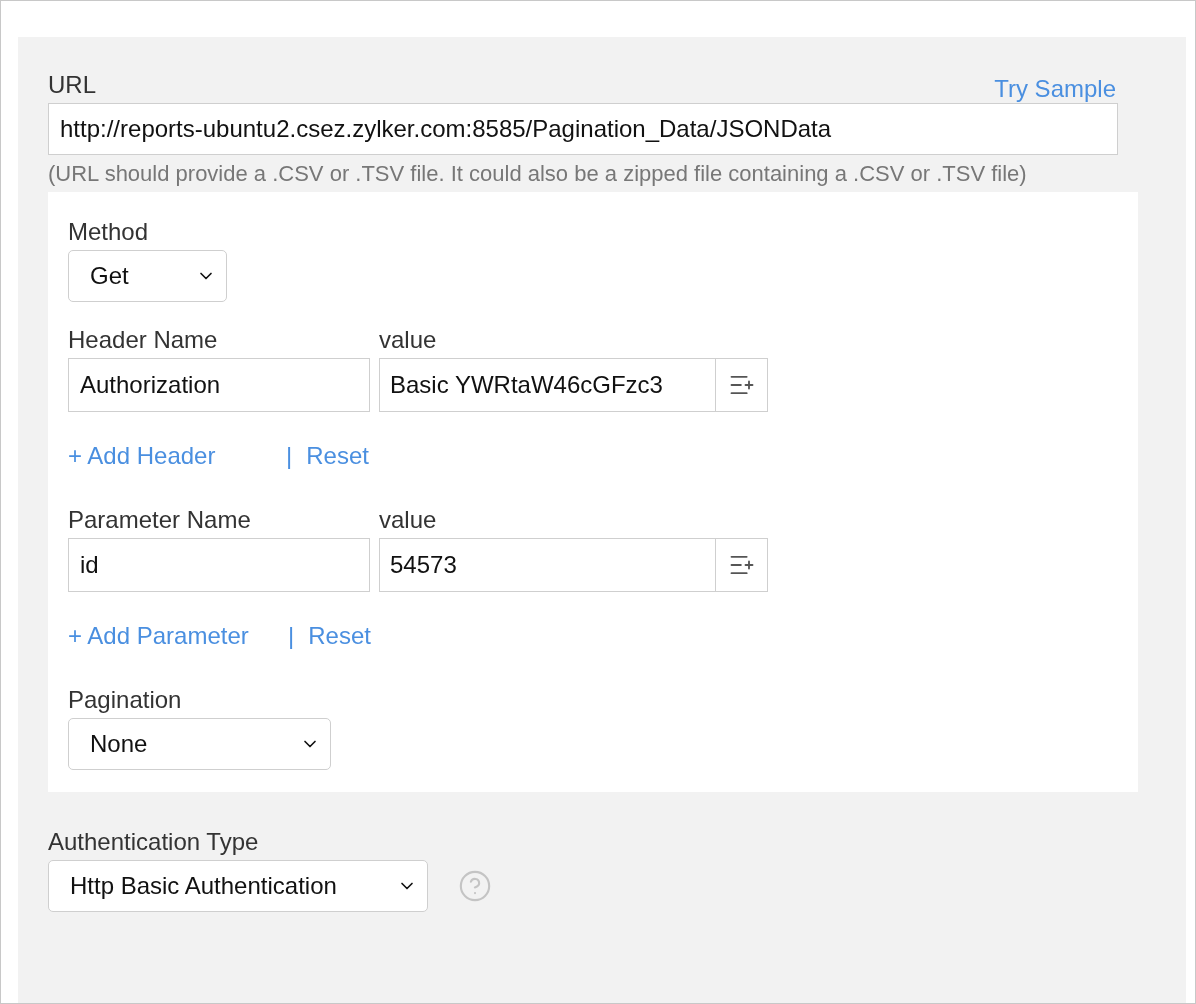  What do you see at coordinates (199, 744) in the screenshot?
I see `pagination-dropdown: None` at bounding box center [199, 744].